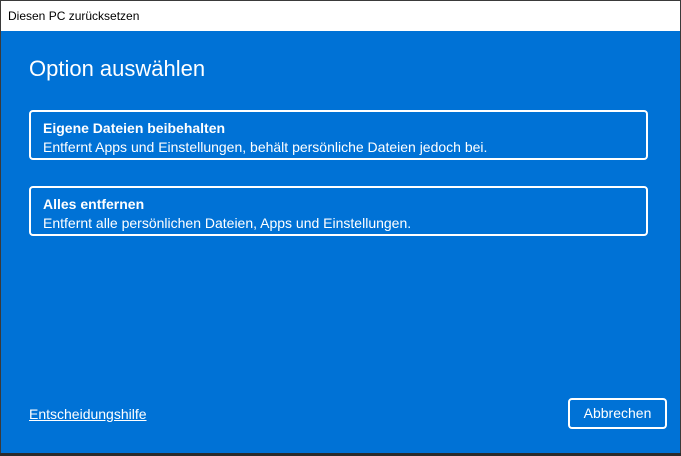 This screenshot has height=456, width=681. What do you see at coordinates (134, 128) in the screenshot?
I see `option-title: Eigene Dateien beibehalten` at bounding box center [134, 128].